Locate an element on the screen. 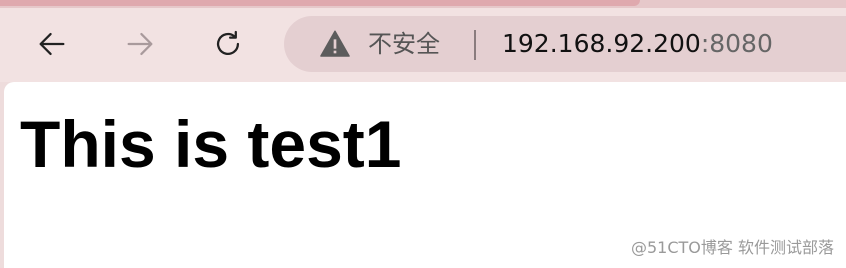  url-text: 192.168.92.200:8080 is located at coordinates (637, 44).